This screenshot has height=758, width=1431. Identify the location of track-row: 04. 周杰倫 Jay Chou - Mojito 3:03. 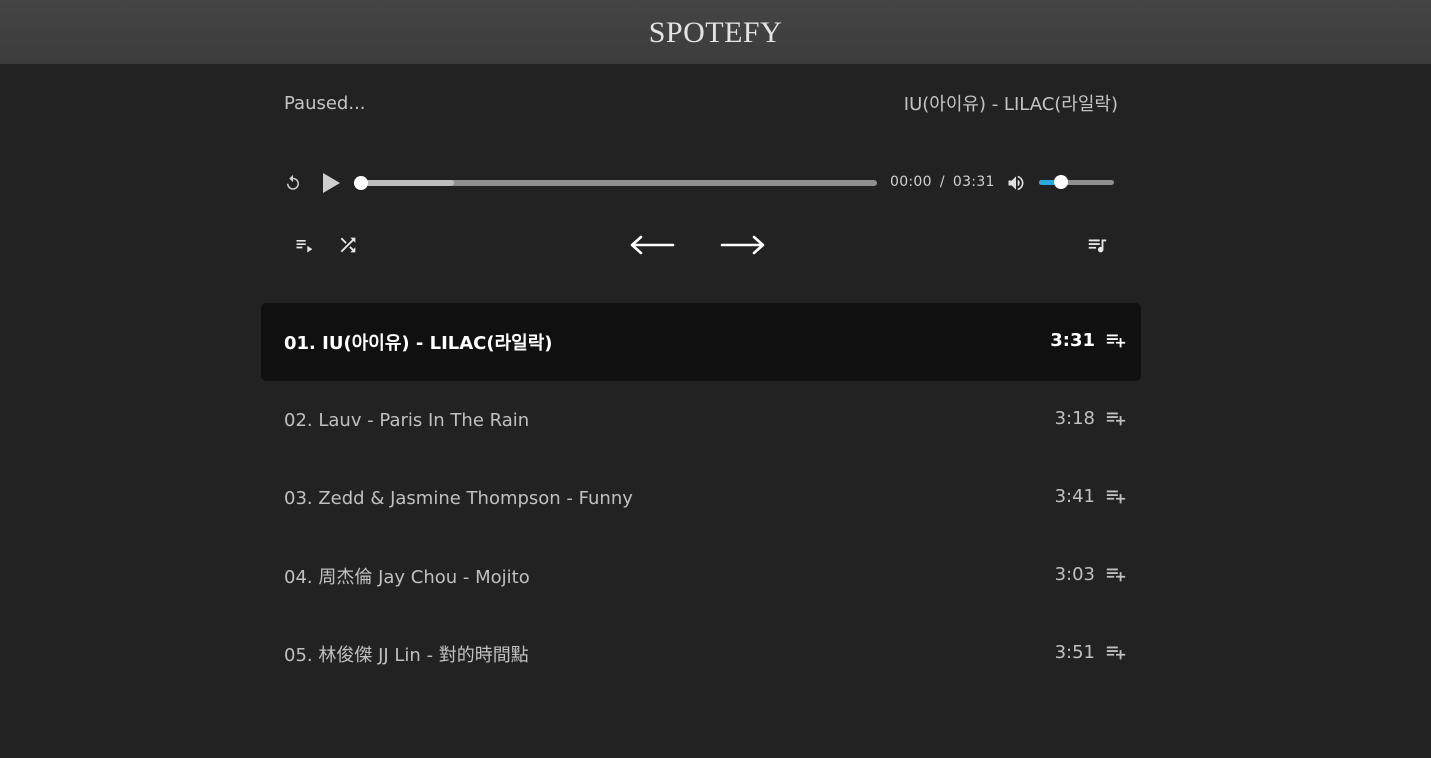
(701, 576).